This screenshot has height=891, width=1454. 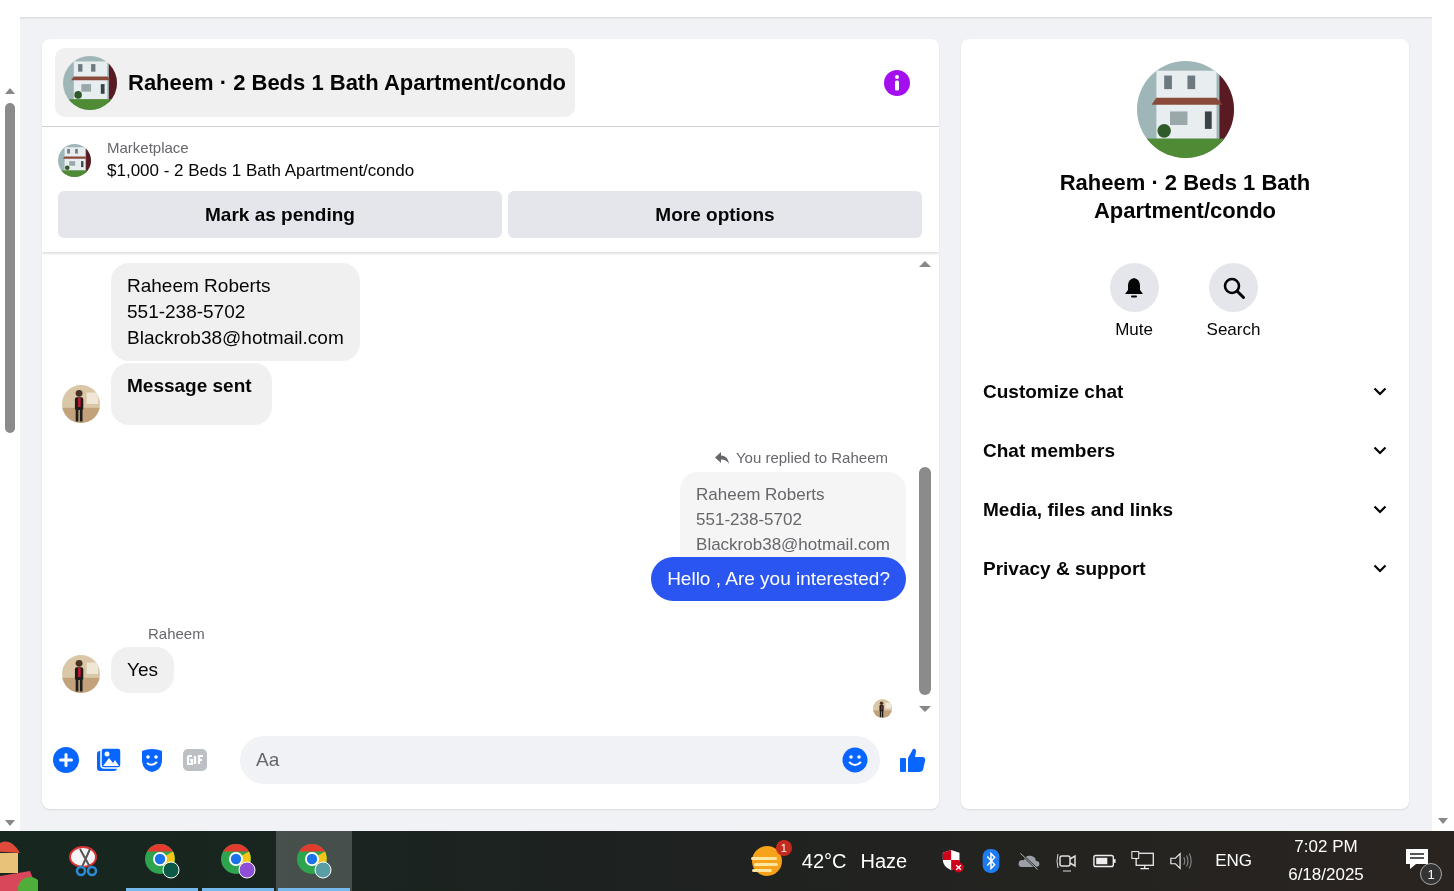 I want to click on shield-icon, so click(x=953, y=861).